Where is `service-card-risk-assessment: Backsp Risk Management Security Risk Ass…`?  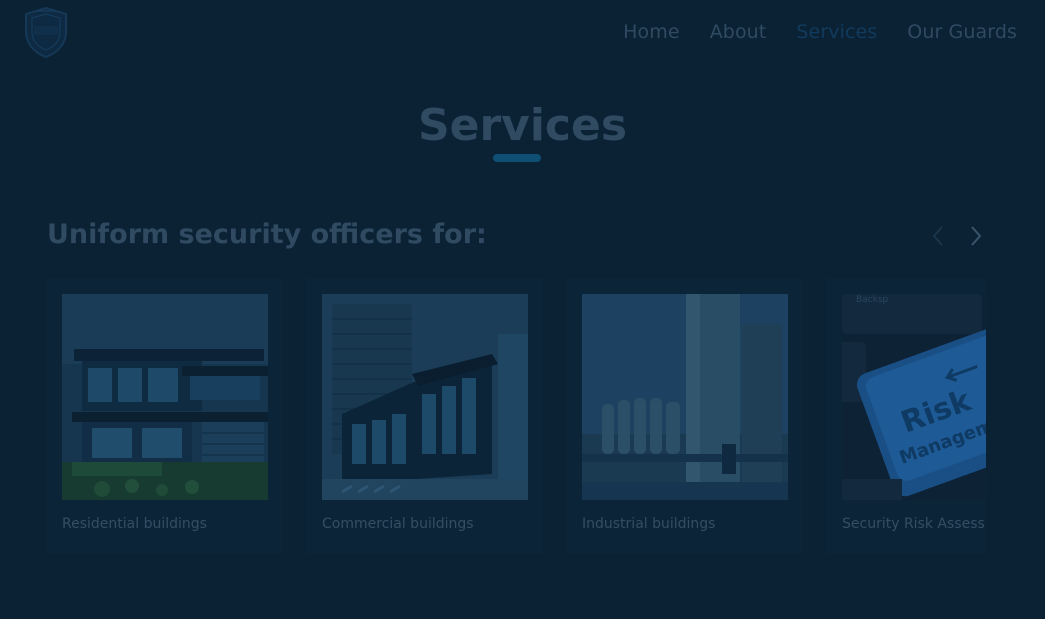
service-card-risk-assessment: Backsp Risk Management Security Risk Ass… is located at coordinates (906, 416).